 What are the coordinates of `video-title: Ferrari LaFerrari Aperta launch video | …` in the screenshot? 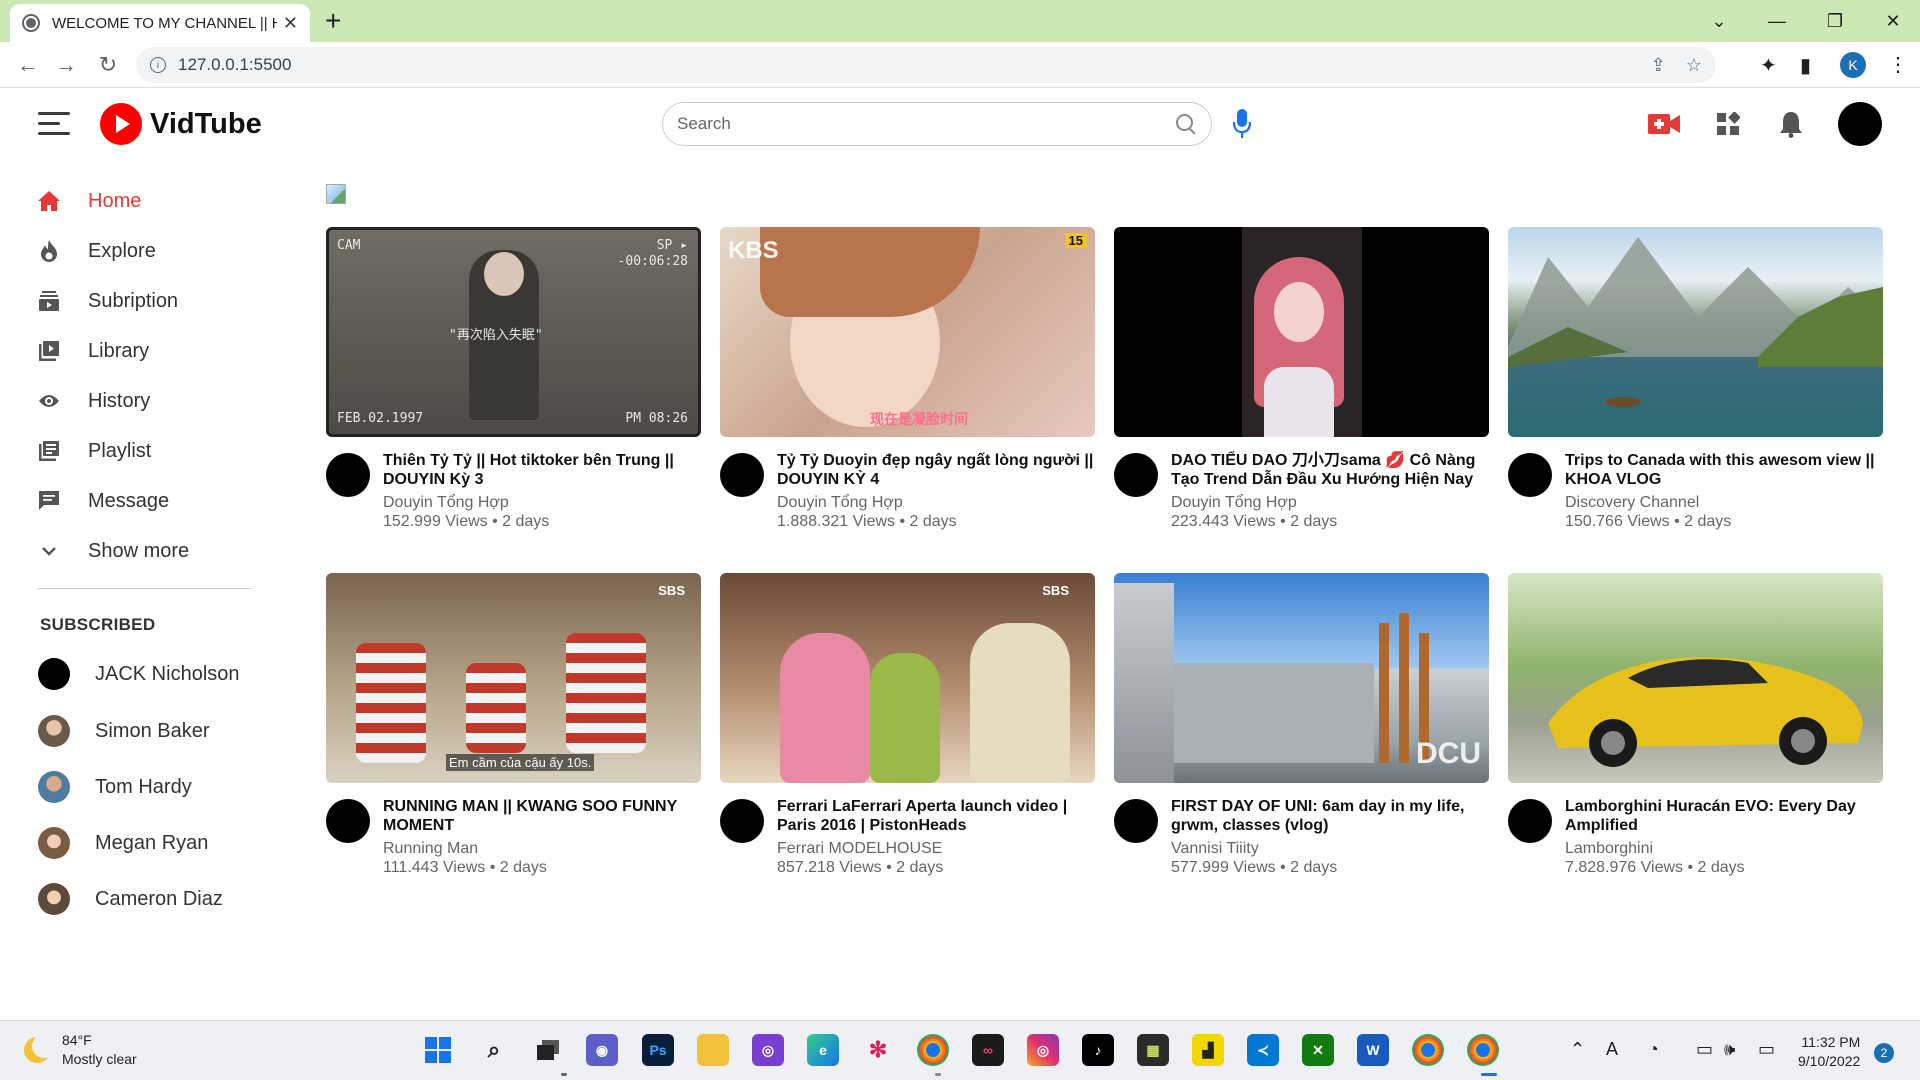 It's located at (936, 816).